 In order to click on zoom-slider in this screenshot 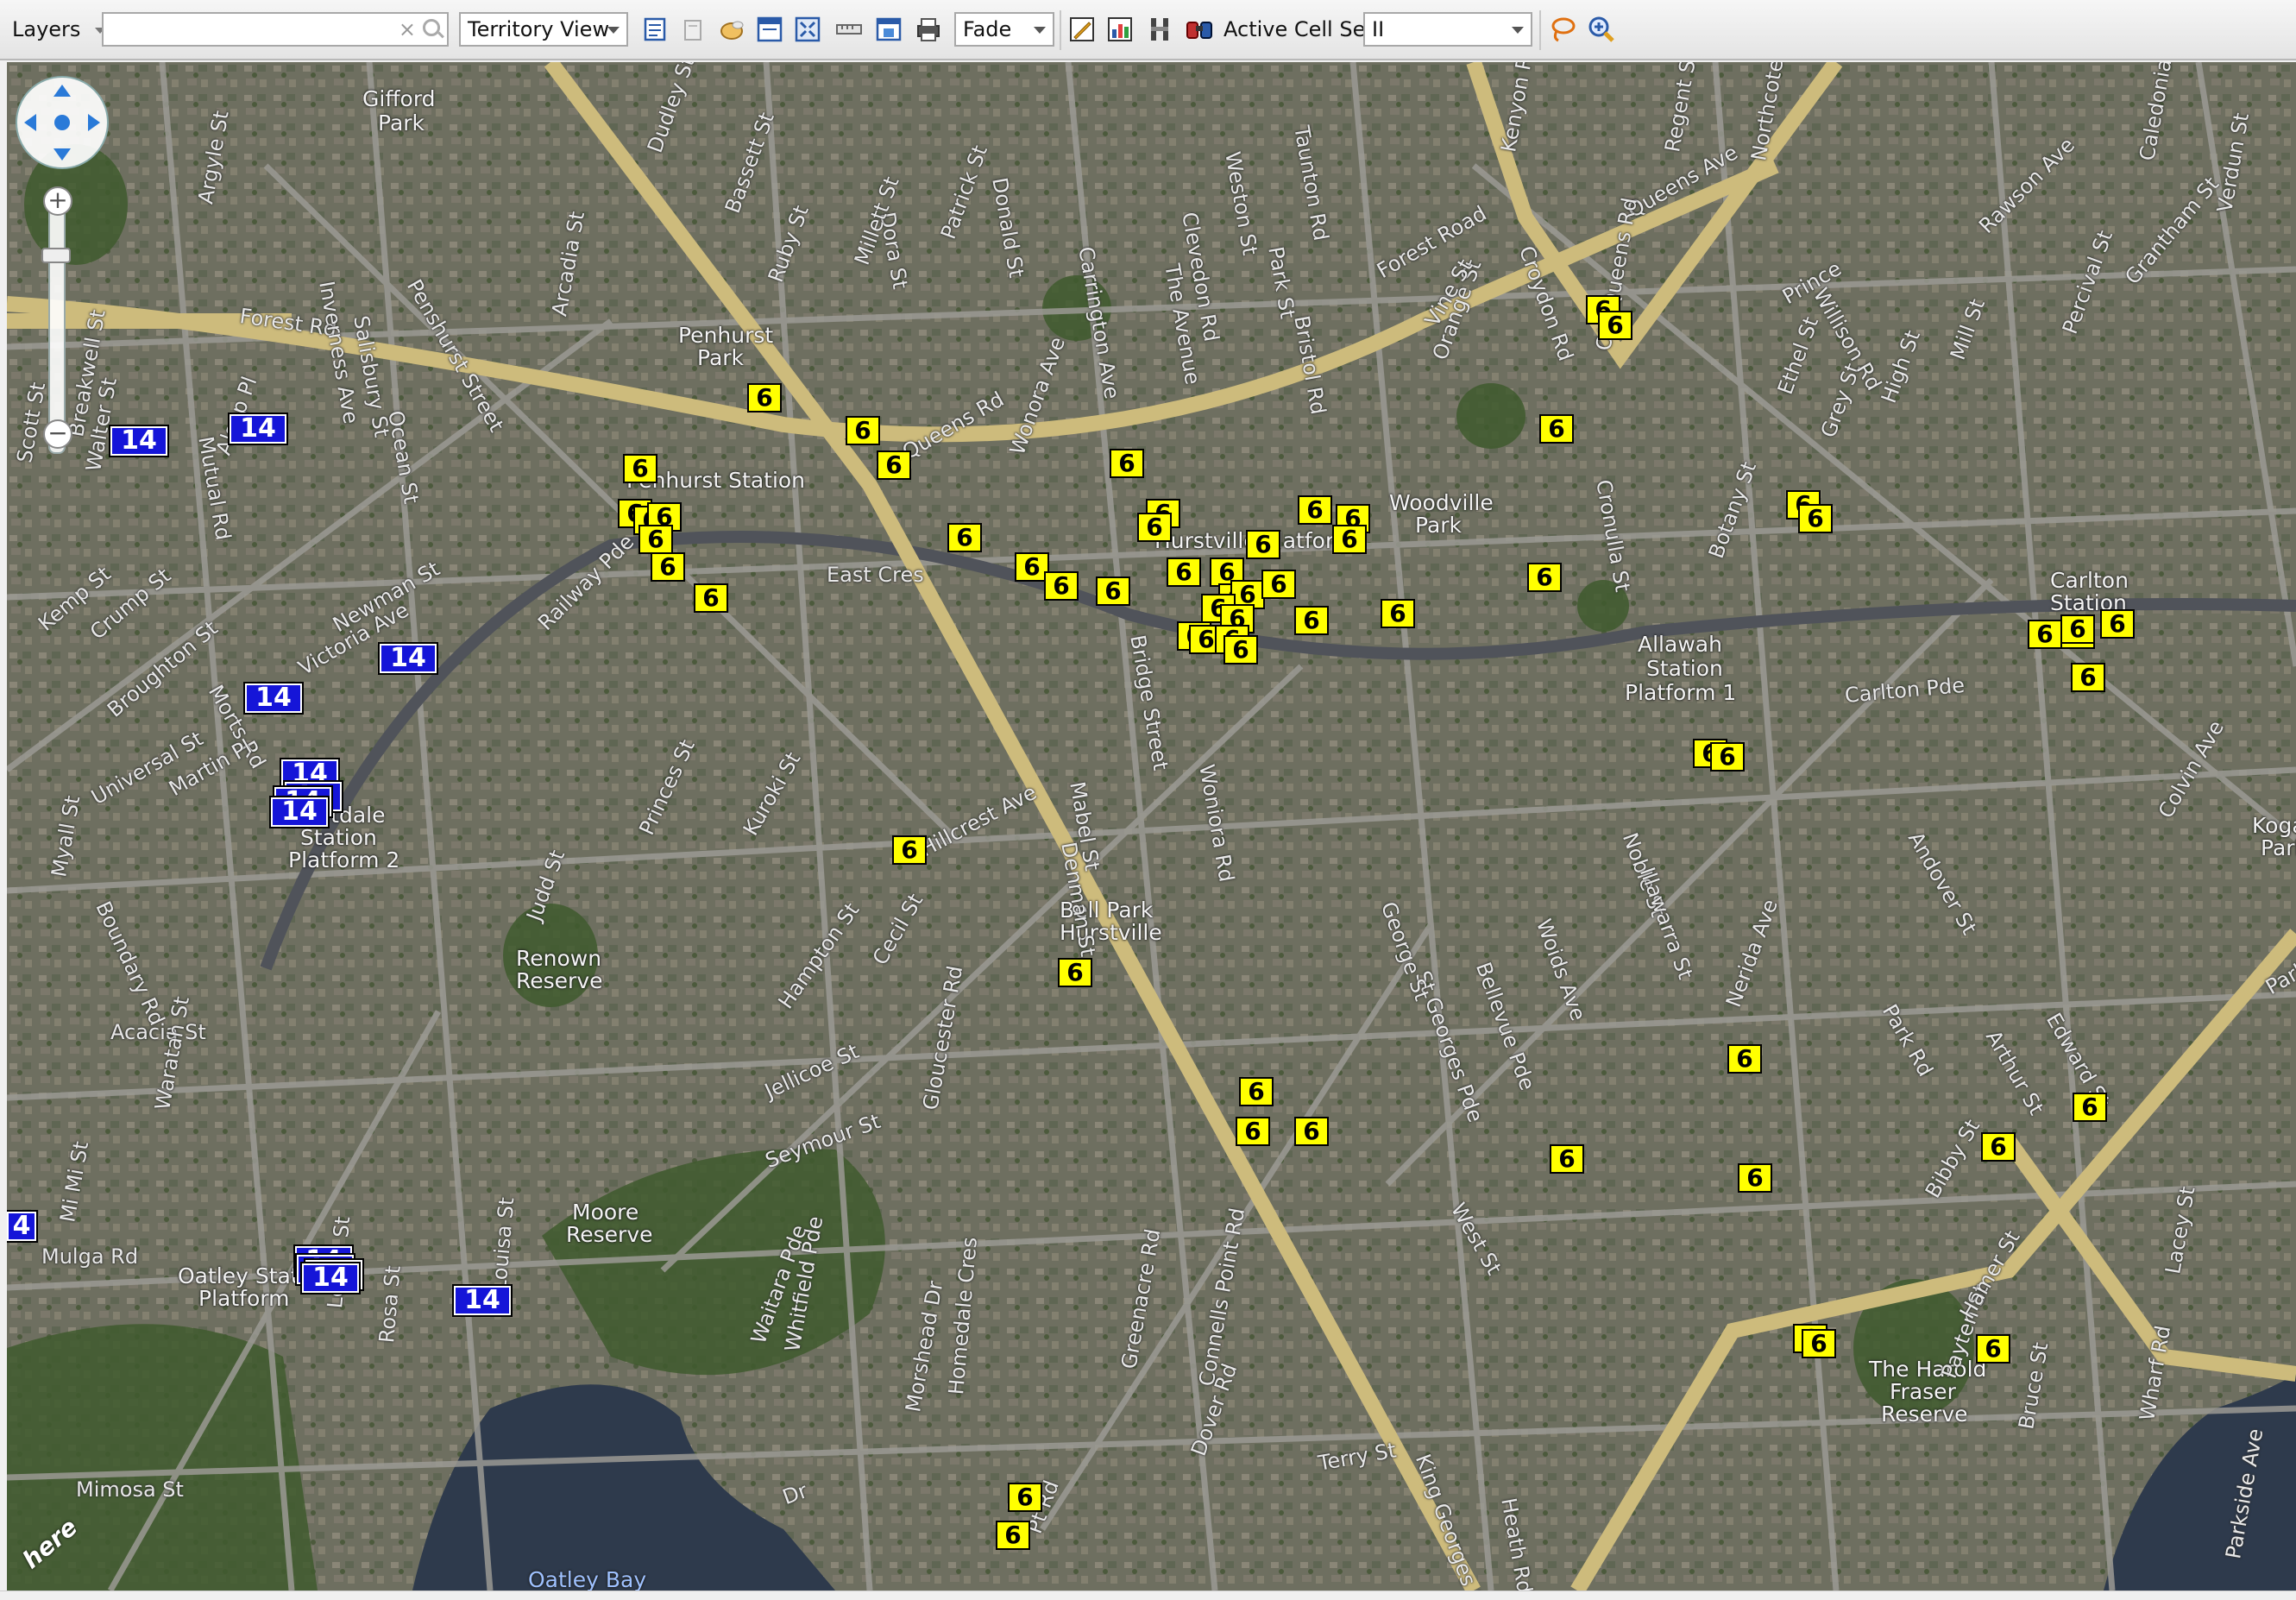, I will do `click(57, 323)`.